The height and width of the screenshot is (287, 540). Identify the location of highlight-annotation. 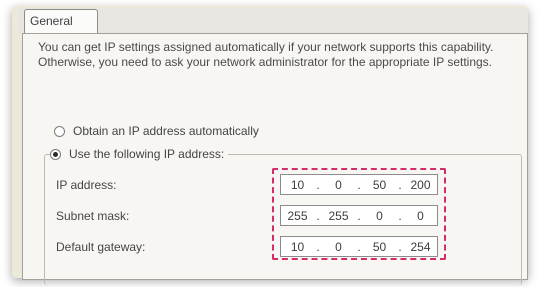
(359, 214).